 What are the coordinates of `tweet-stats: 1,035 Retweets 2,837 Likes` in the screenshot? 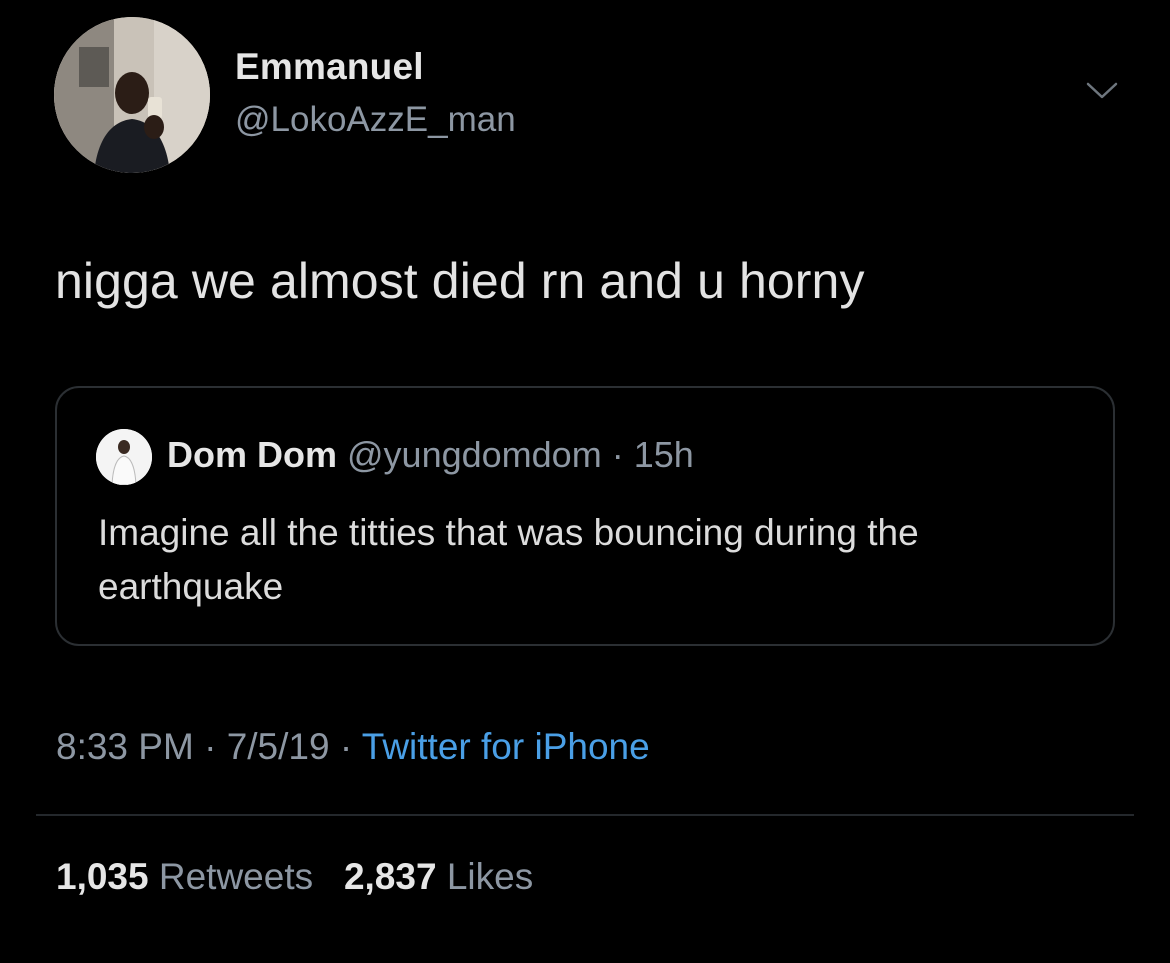 It's located at (294, 877).